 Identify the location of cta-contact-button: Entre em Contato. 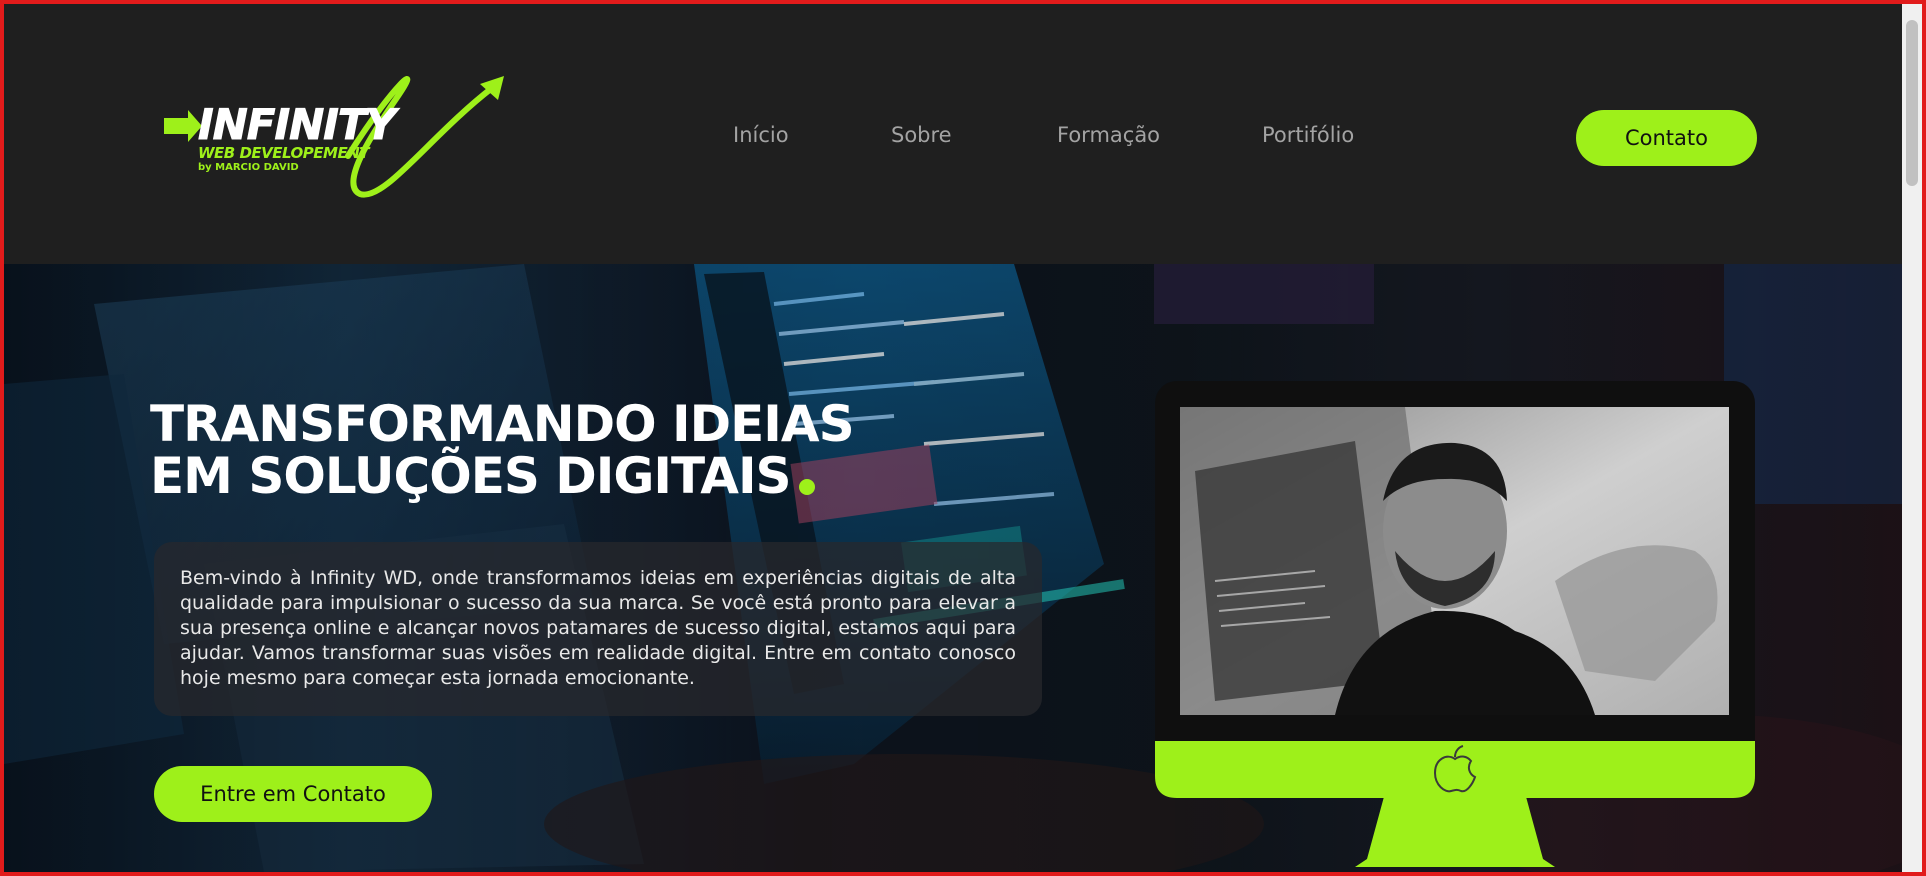
(293, 794).